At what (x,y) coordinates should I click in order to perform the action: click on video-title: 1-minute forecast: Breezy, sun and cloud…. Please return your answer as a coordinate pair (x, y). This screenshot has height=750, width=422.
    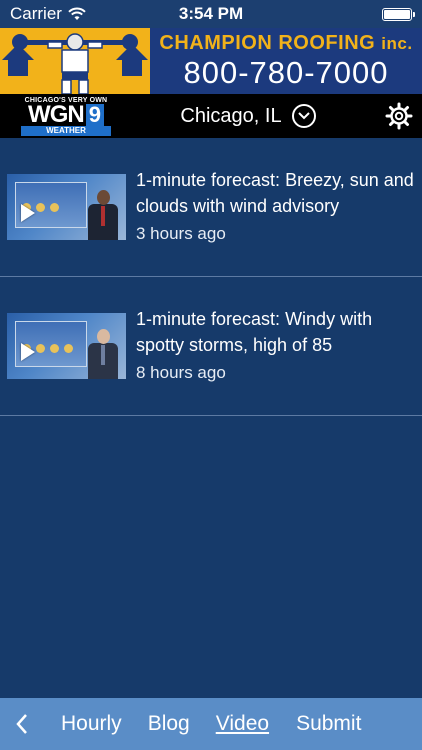
    Looking at the image, I should click on (275, 193).